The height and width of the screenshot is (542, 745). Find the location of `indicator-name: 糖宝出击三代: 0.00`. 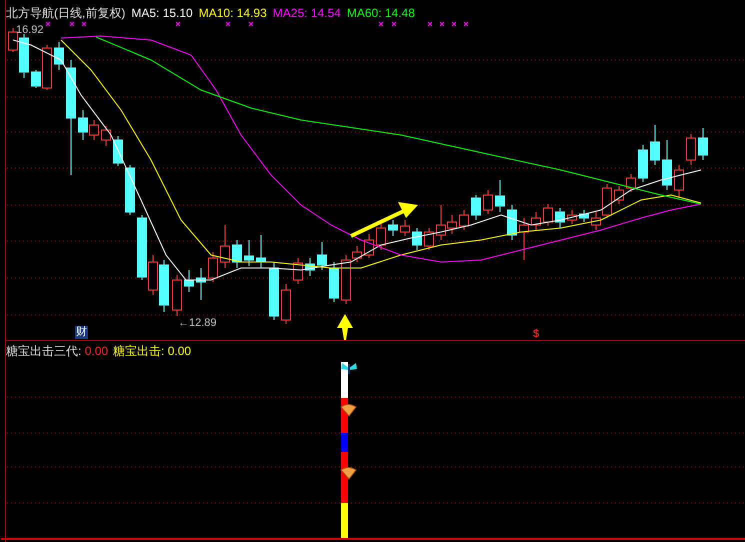

indicator-name: 糖宝出击三代: 0.00 is located at coordinates (57, 351).